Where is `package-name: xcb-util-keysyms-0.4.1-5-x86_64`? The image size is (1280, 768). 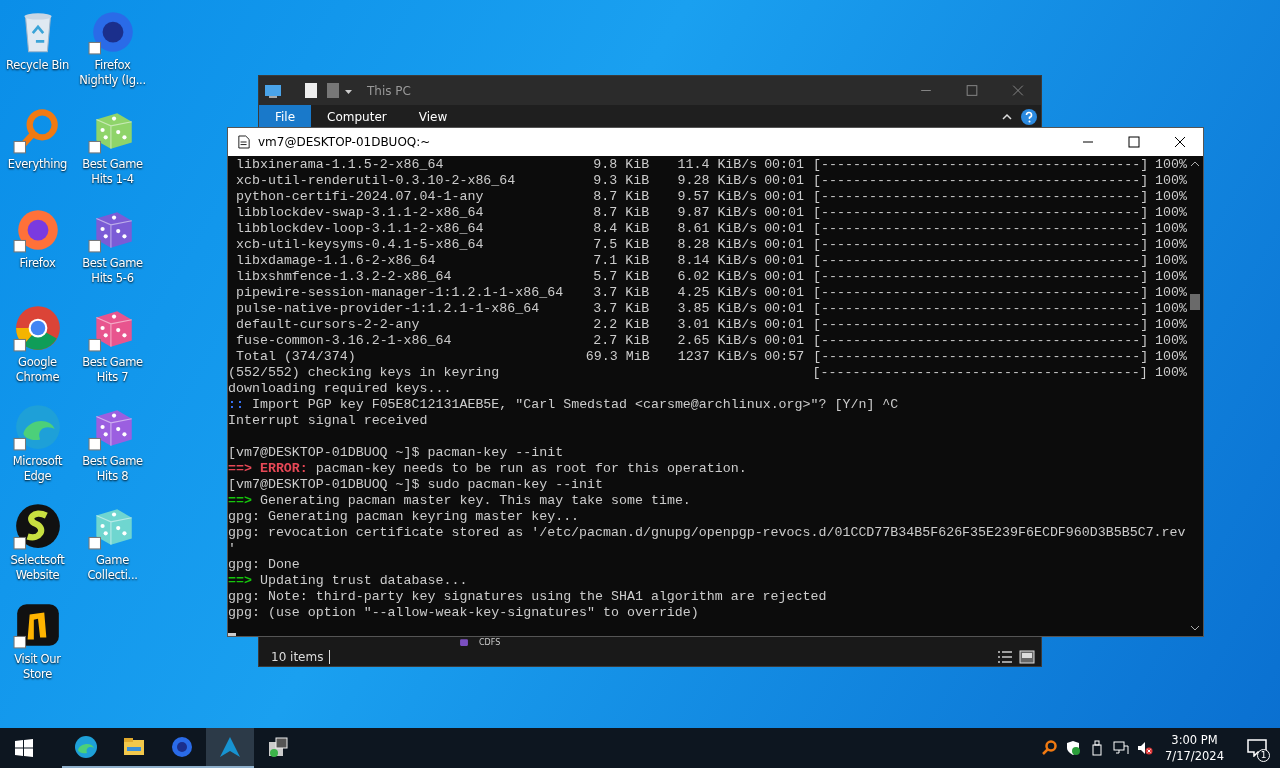 package-name: xcb-util-keysyms-0.4.1-5-x86_64 is located at coordinates (360, 245).